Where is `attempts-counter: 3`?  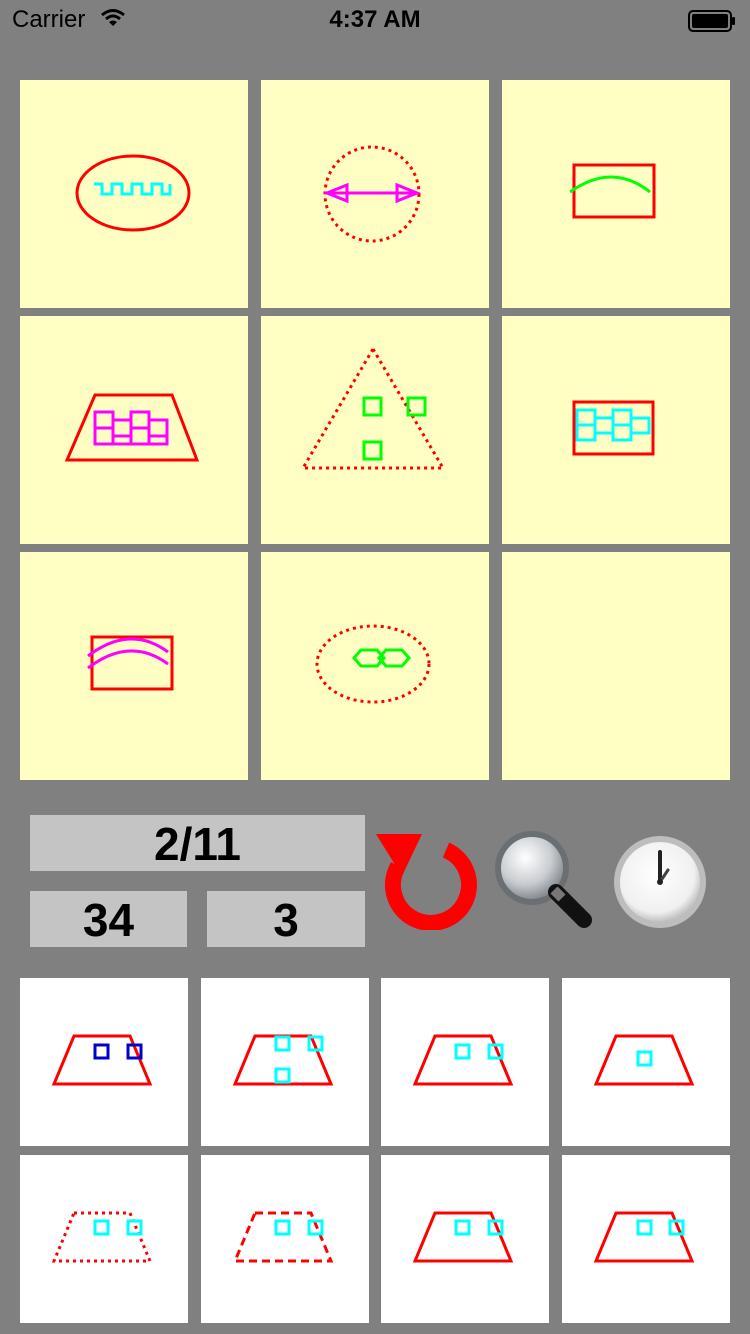 attempts-counter: 3 is located at coordinates (286, 919).